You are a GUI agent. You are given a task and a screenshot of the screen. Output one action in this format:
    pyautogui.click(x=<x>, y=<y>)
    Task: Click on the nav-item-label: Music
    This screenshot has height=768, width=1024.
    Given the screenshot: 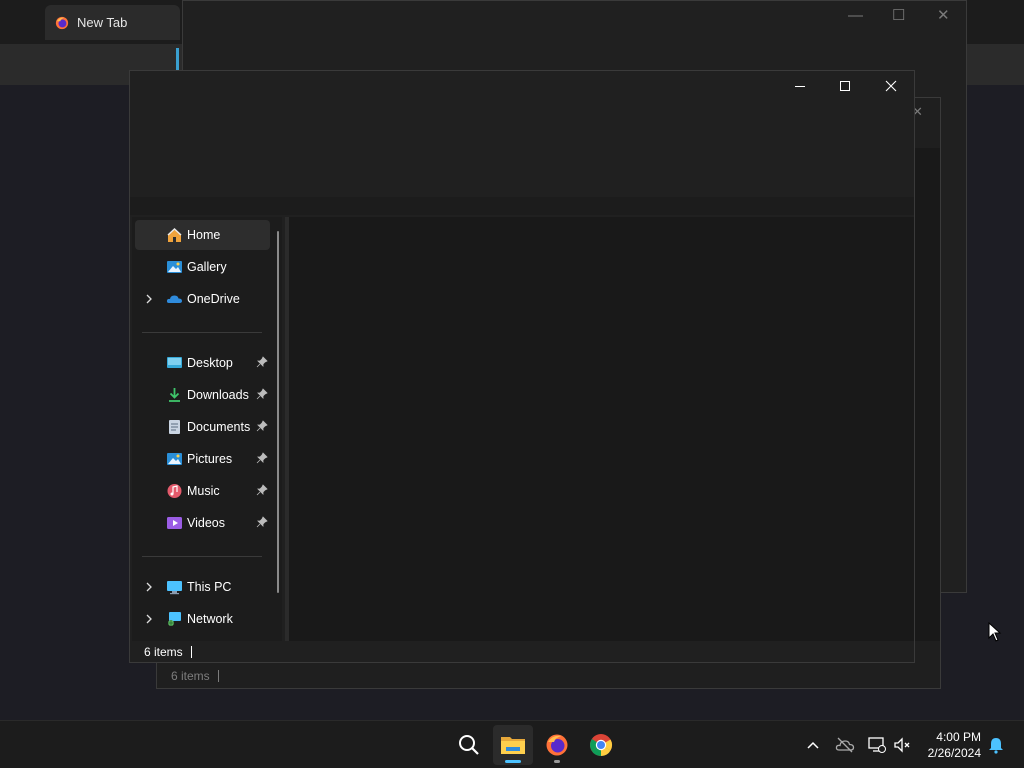 What is the action you would take?
    pyautogui.click(x=203, y=491)
    